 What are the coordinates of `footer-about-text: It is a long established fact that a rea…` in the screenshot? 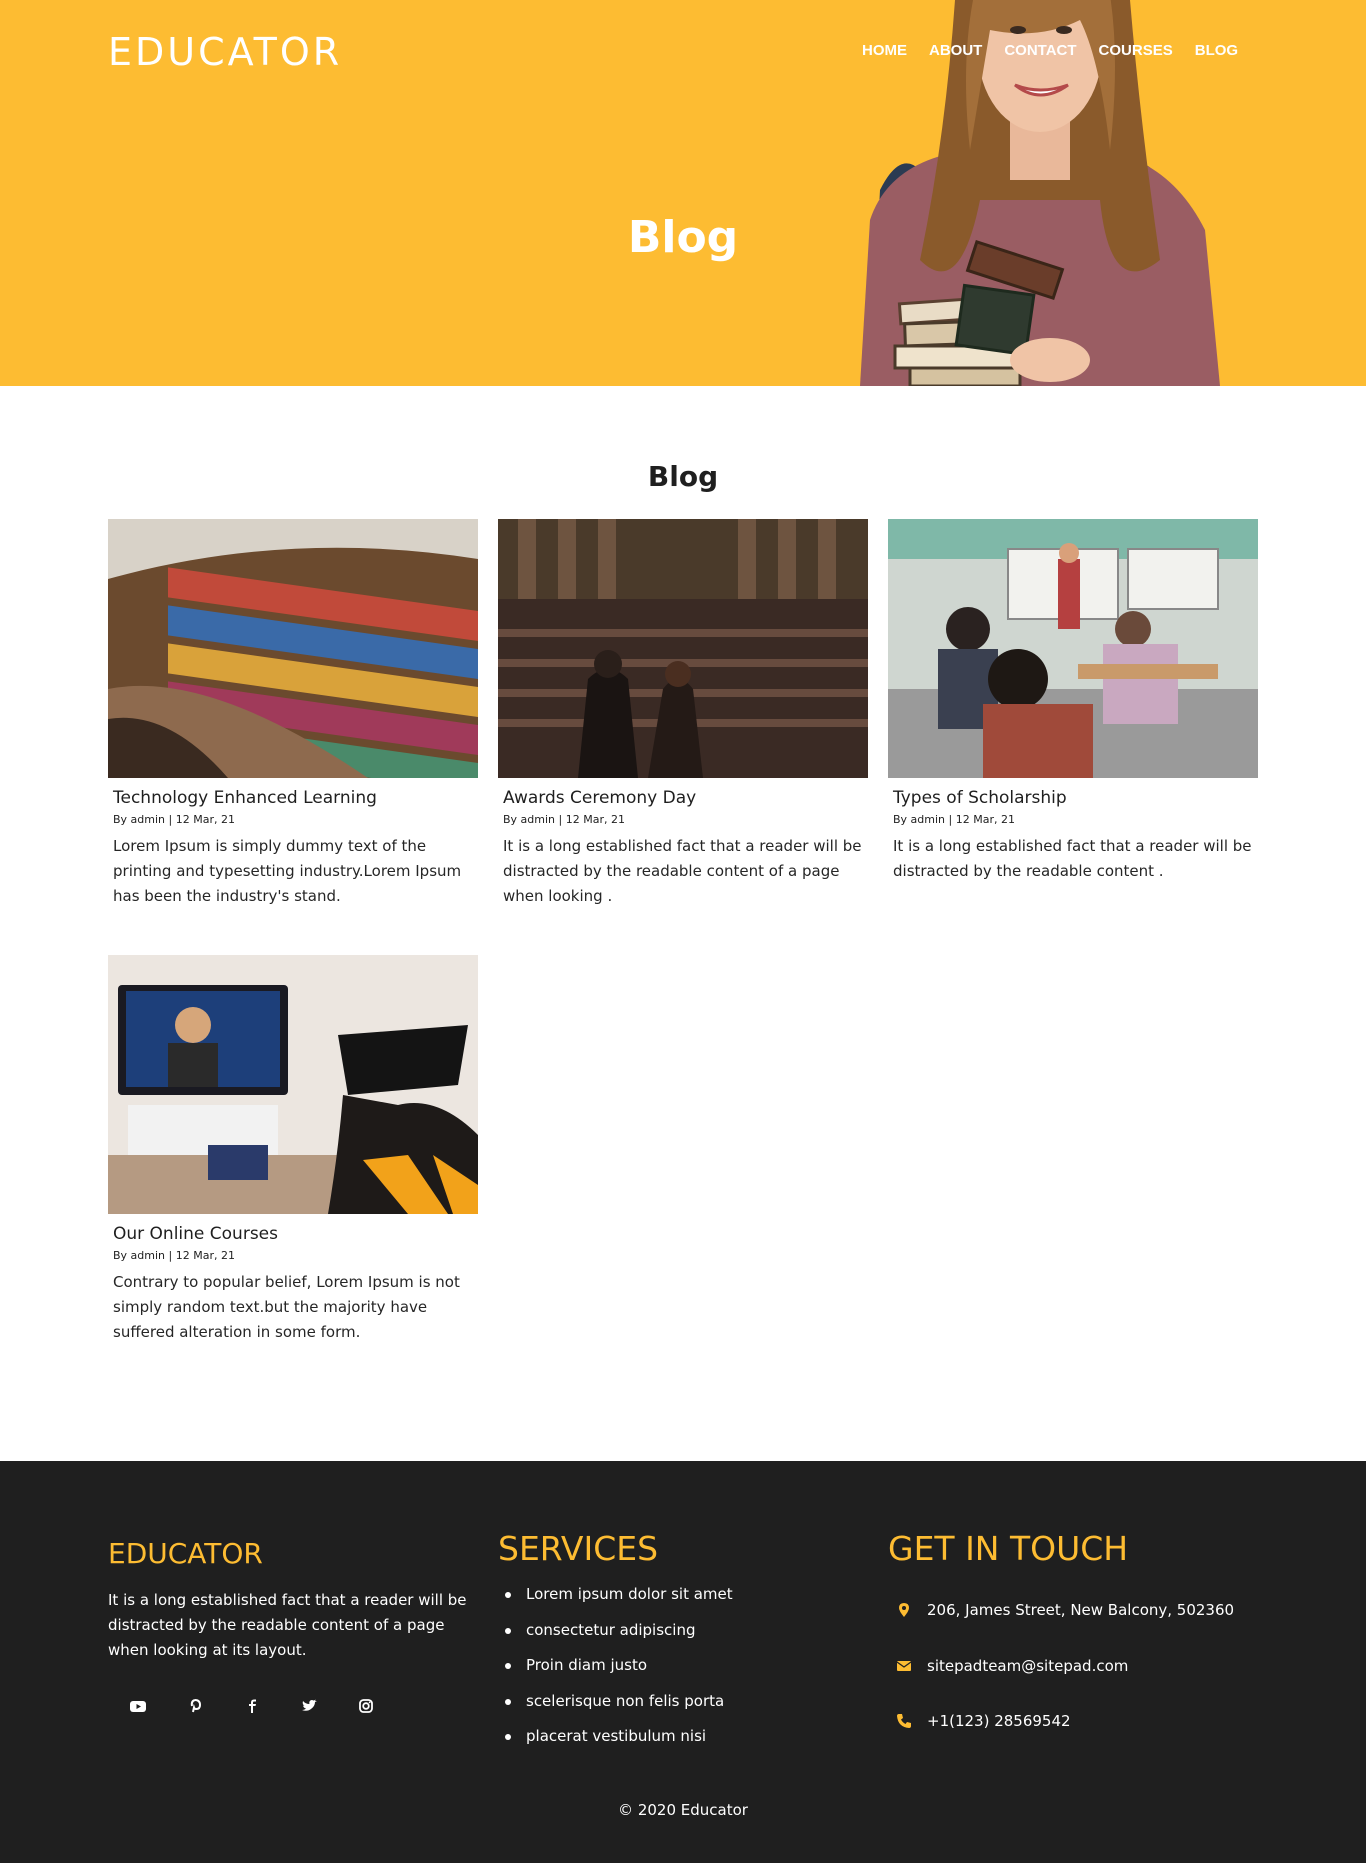 It's located at (287, 1625).